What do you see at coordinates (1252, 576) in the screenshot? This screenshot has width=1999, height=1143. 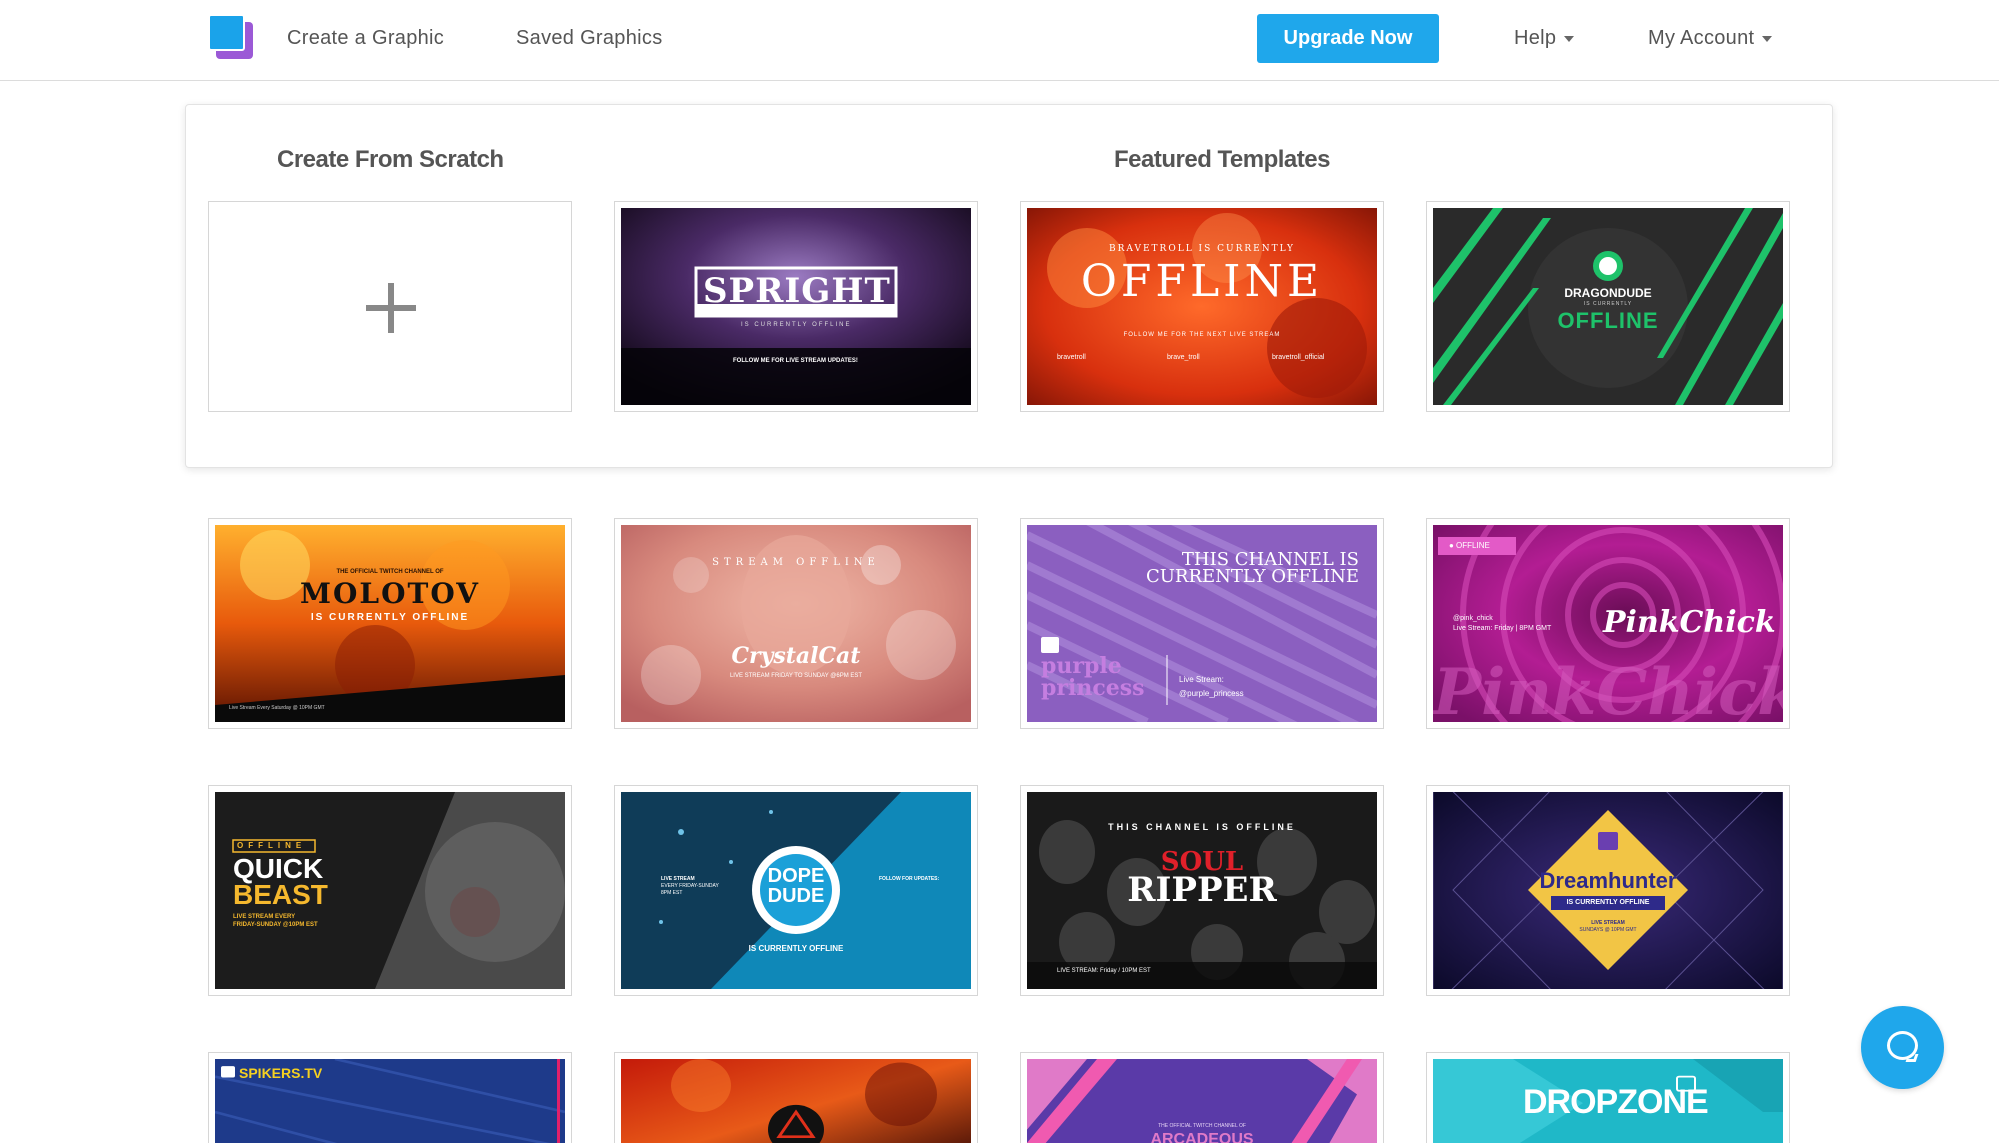 I see `template-title-line-2: CURRENTLY OFFLINE` at bounding box center [1252, 576].